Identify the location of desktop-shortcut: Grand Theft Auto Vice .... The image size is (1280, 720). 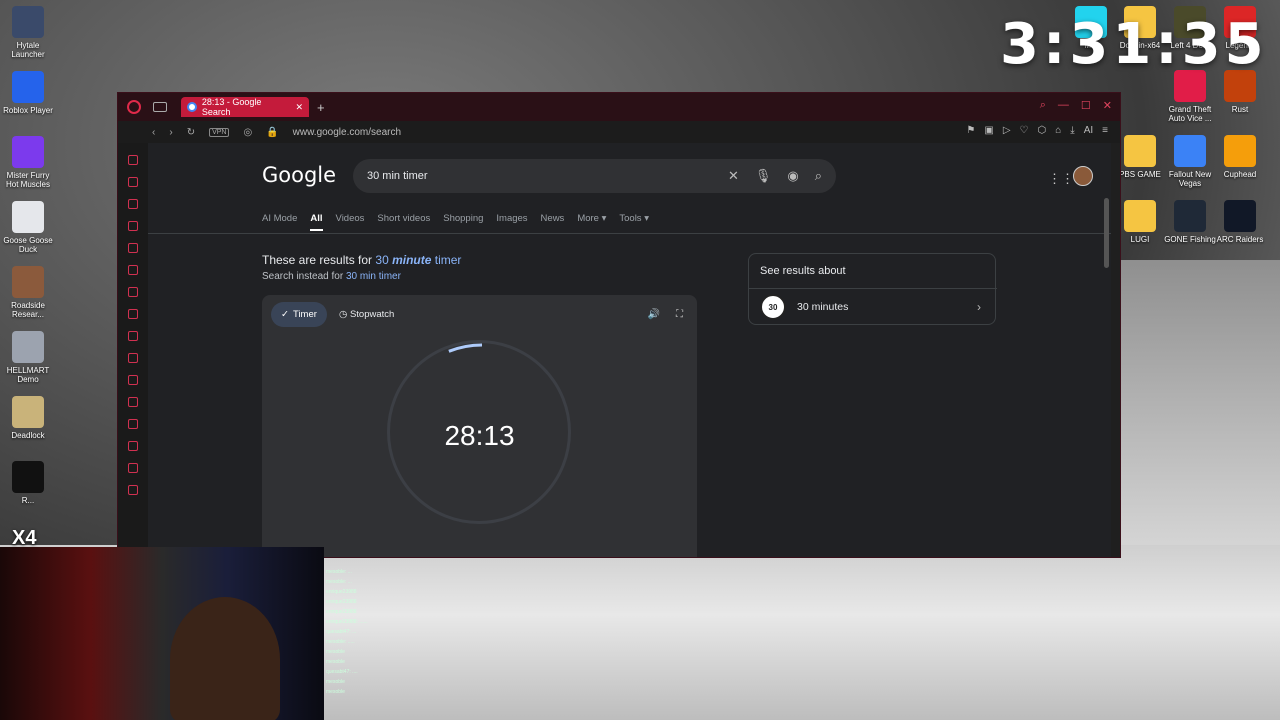
(1190, 96).